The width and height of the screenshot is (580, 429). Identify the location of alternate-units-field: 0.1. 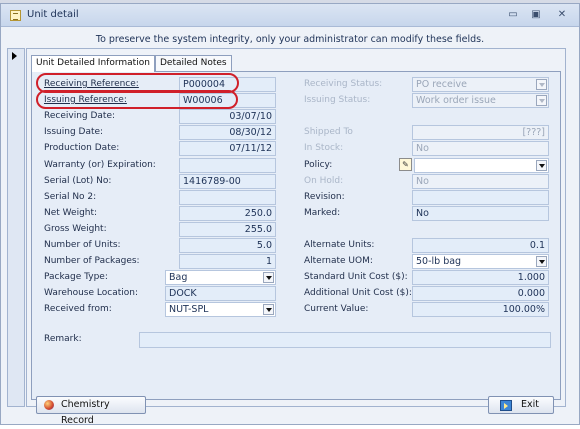
(480, 245).